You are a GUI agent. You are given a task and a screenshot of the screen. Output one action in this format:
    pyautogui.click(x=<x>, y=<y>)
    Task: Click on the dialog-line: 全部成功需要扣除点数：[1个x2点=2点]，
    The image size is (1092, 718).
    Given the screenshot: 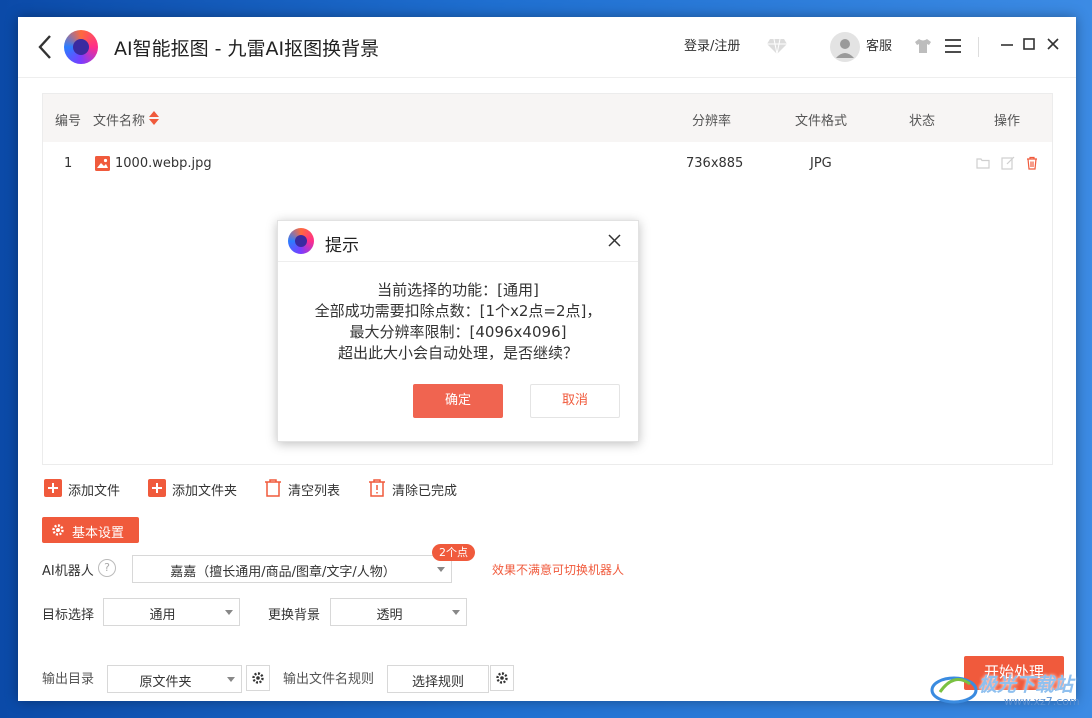 What is the action you would take?
    pyautogui.click(x=458, y=311)
    